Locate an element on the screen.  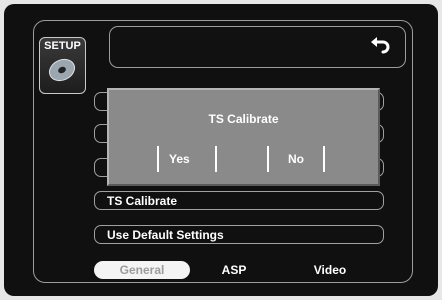
tab-video: Video is located at coordinates (330, 270).